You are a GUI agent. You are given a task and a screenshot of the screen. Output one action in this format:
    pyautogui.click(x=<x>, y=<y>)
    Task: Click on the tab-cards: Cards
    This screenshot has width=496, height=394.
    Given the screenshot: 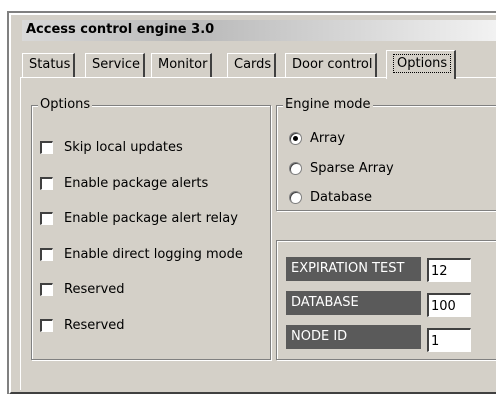 What is the action you would take?
    pyautogui.click(x=252, y=65)
    